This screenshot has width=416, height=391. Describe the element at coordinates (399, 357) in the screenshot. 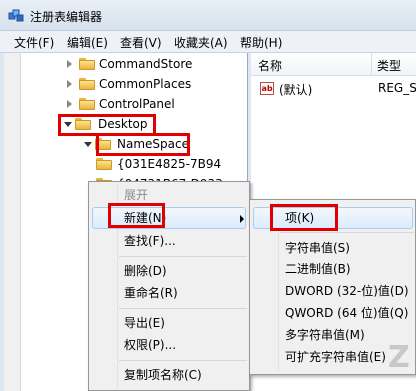

I see `watermark-logo: Z` at that location.